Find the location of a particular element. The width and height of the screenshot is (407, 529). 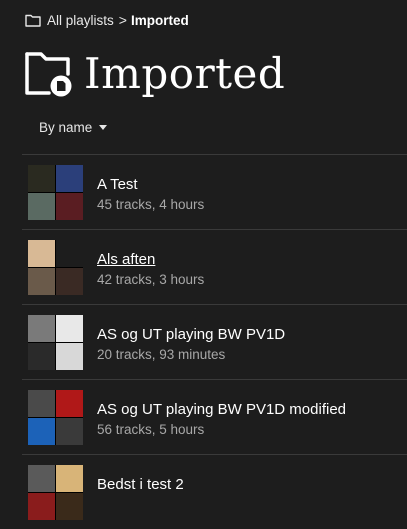

playlist-text: Bedst i test 2 is located at coordinates (140, 485).